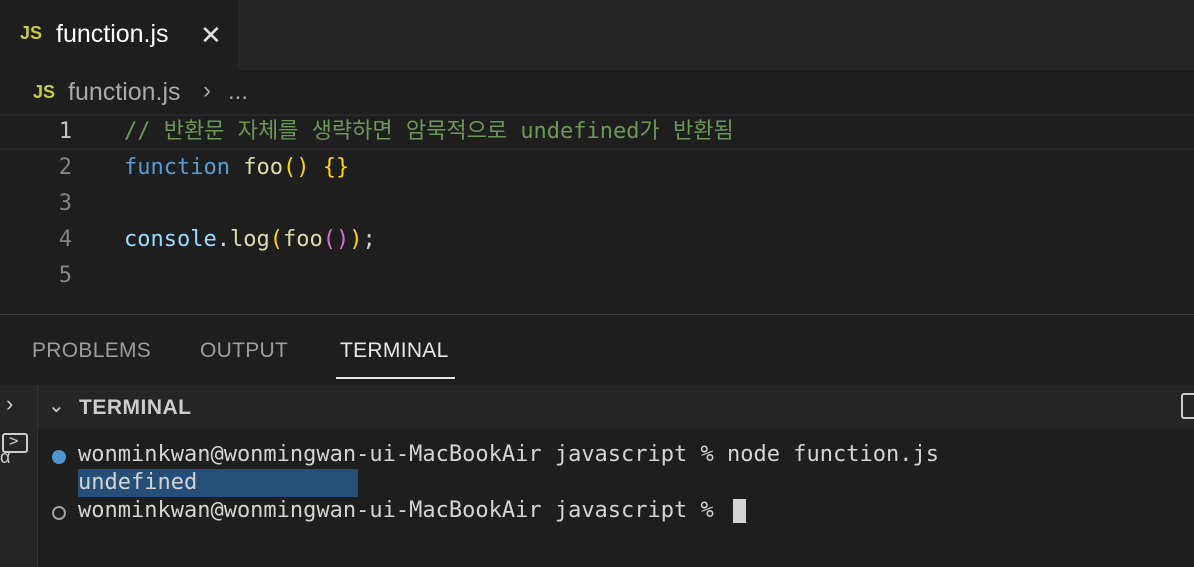  Describe the element at coordinates (124, 92) in the screenshot. I see `breadcrumb-file: function.js` at that location.